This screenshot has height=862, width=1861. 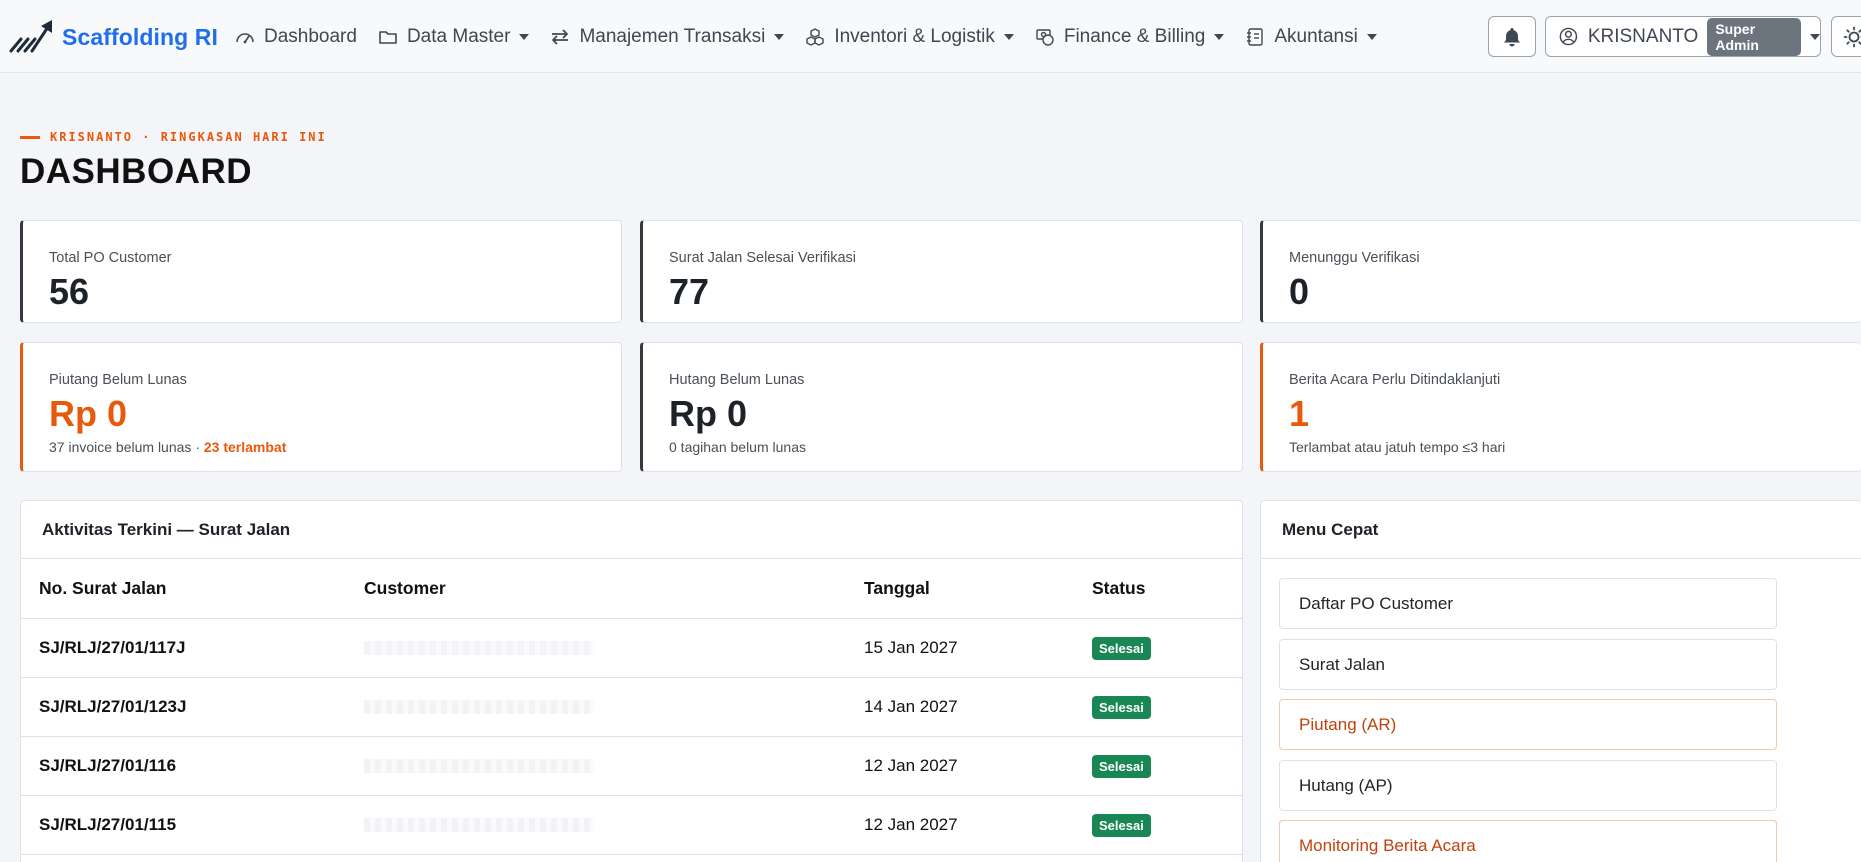 I want to click on brand-name: Scaffolding RI, so click(x=140, y=36).